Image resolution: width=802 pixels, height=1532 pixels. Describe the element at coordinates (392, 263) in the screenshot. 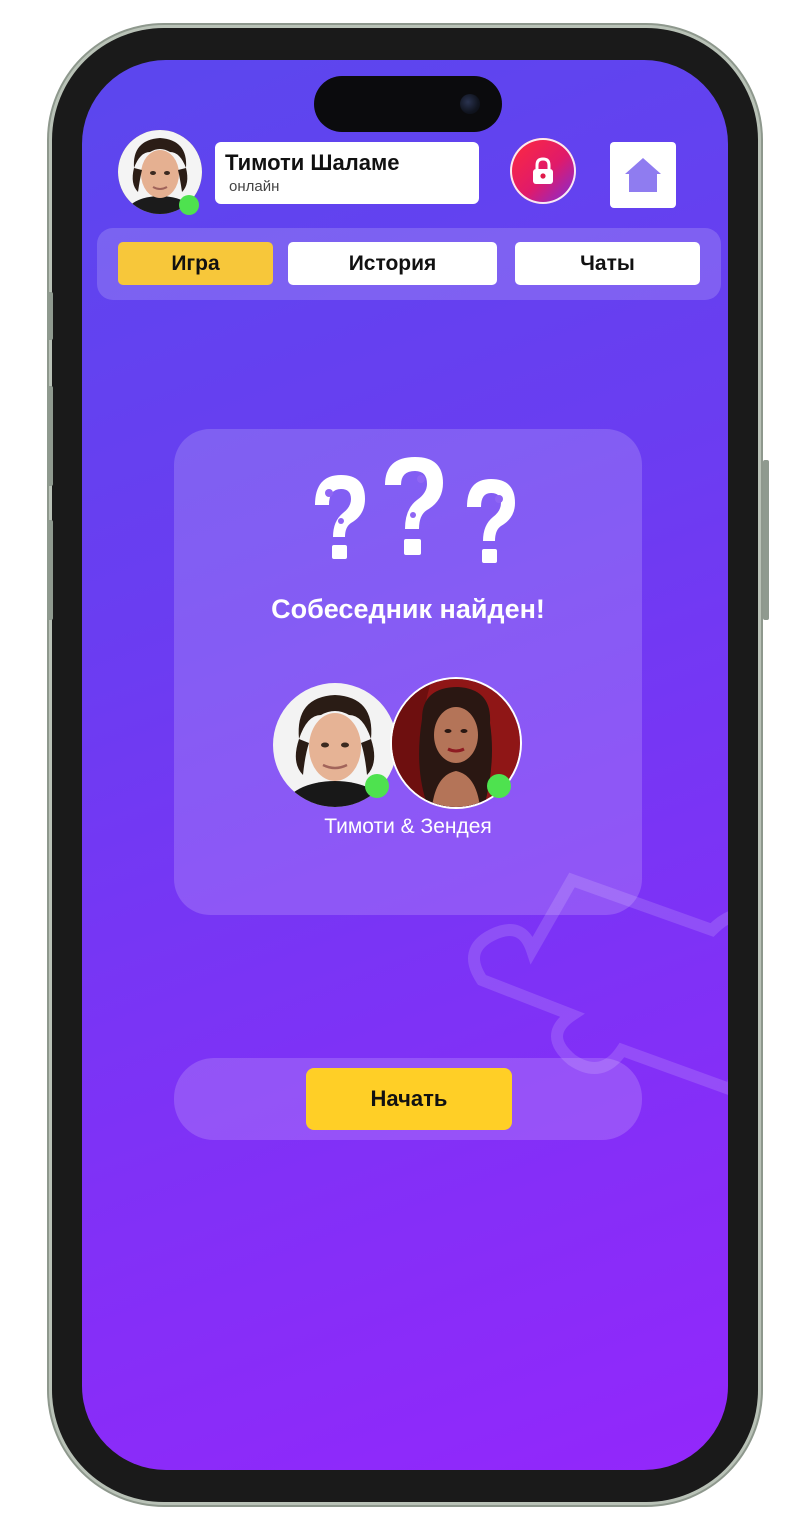

I see `tab-history: История` at that location.